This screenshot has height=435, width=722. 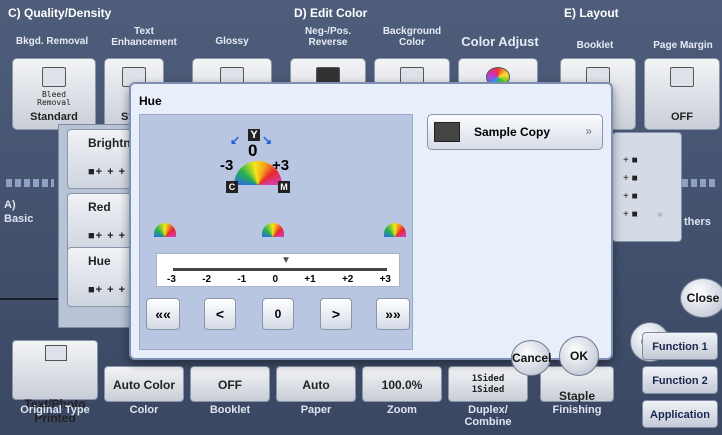 What do you see at coordinates (55, 410) in the screenshot?
I see `original-type-label: Original Type` at bounding box center [55, 410].